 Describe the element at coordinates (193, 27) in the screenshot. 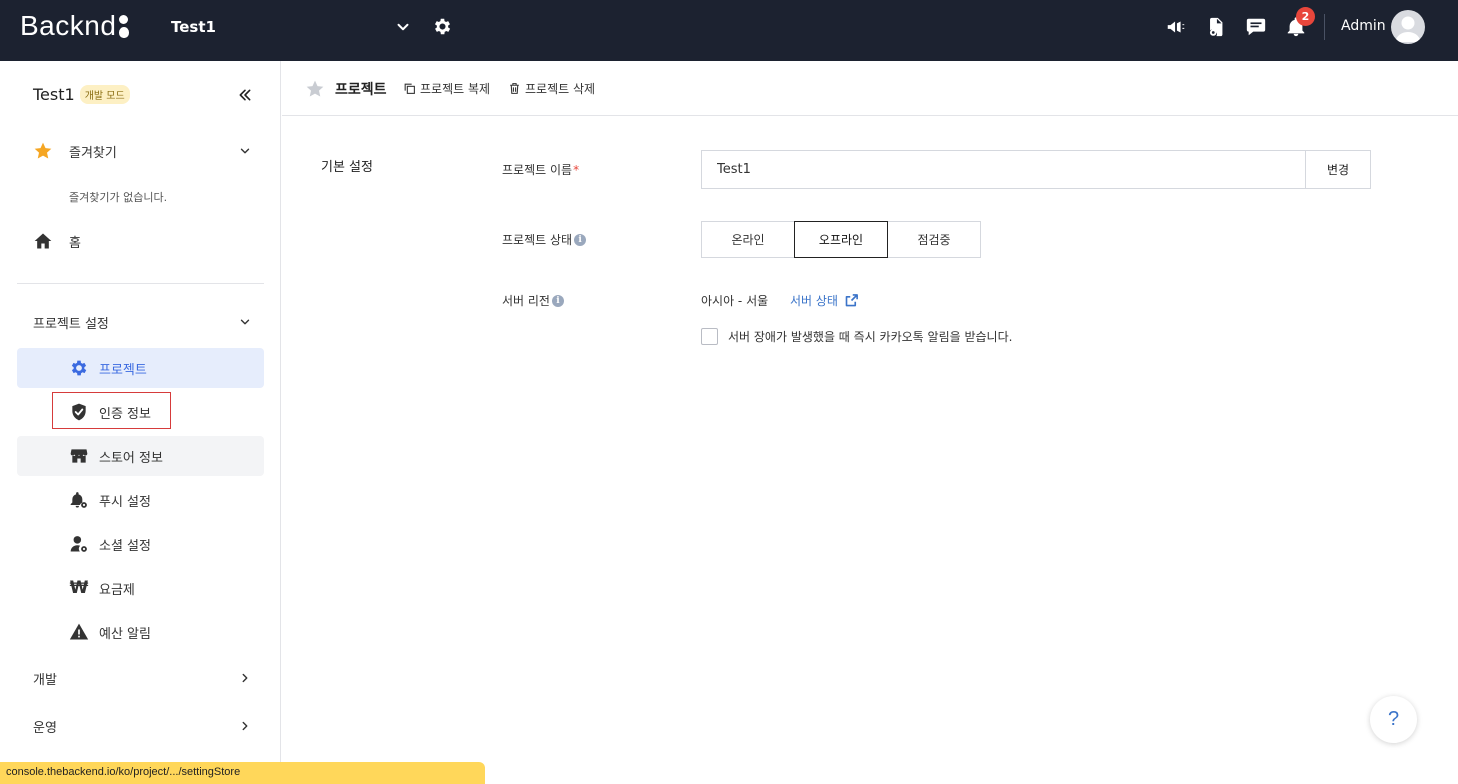

I see `project-selector: Test1` at that location.